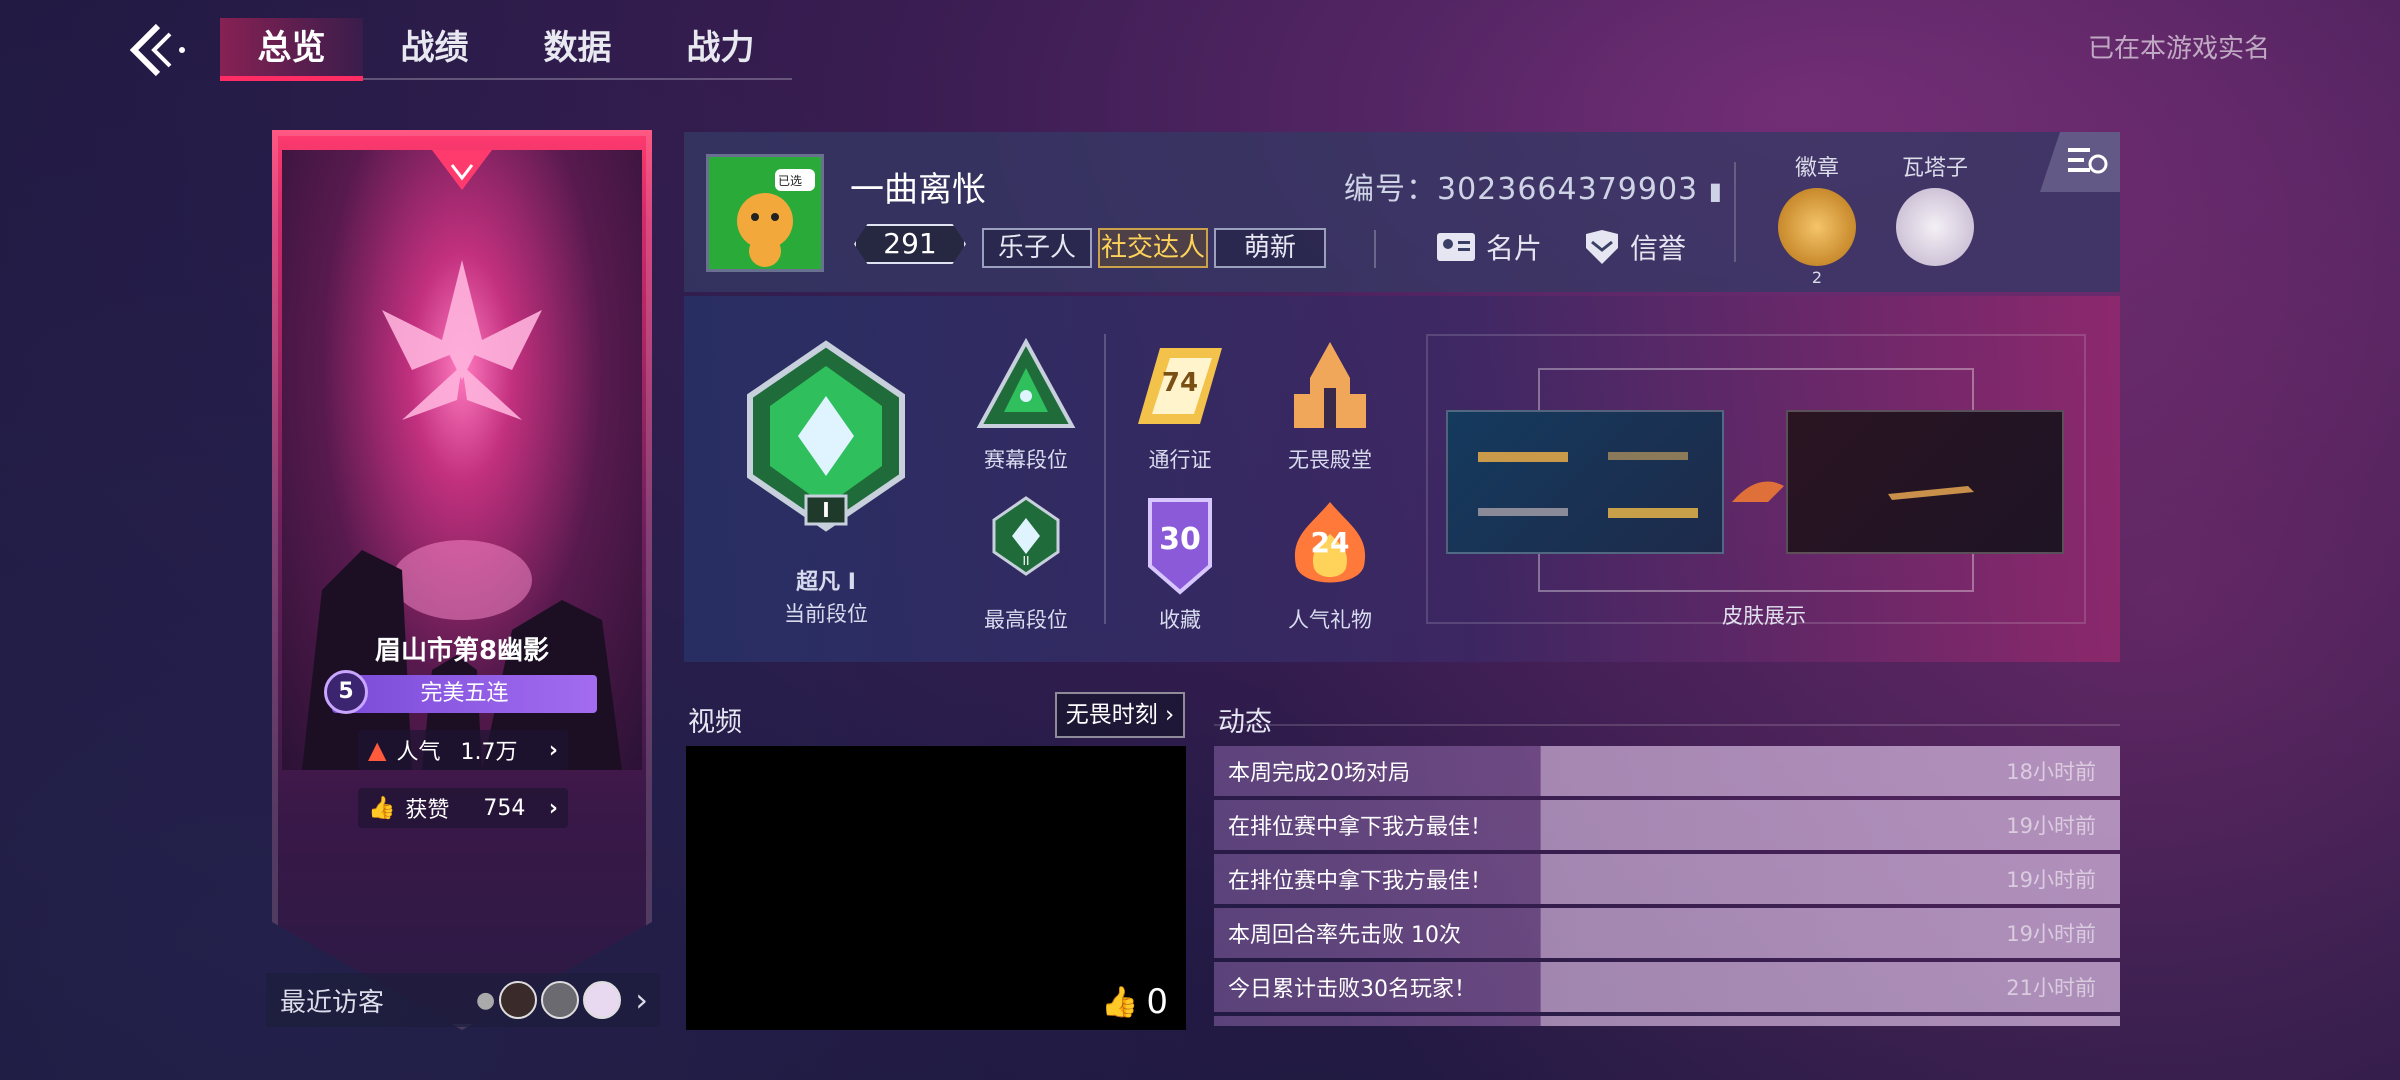 This screenshot has width=2400, height=1080. Describe the element at coordinates (918, 190) in the screenshot. I see `player-name: 一曲离怅` at that location.